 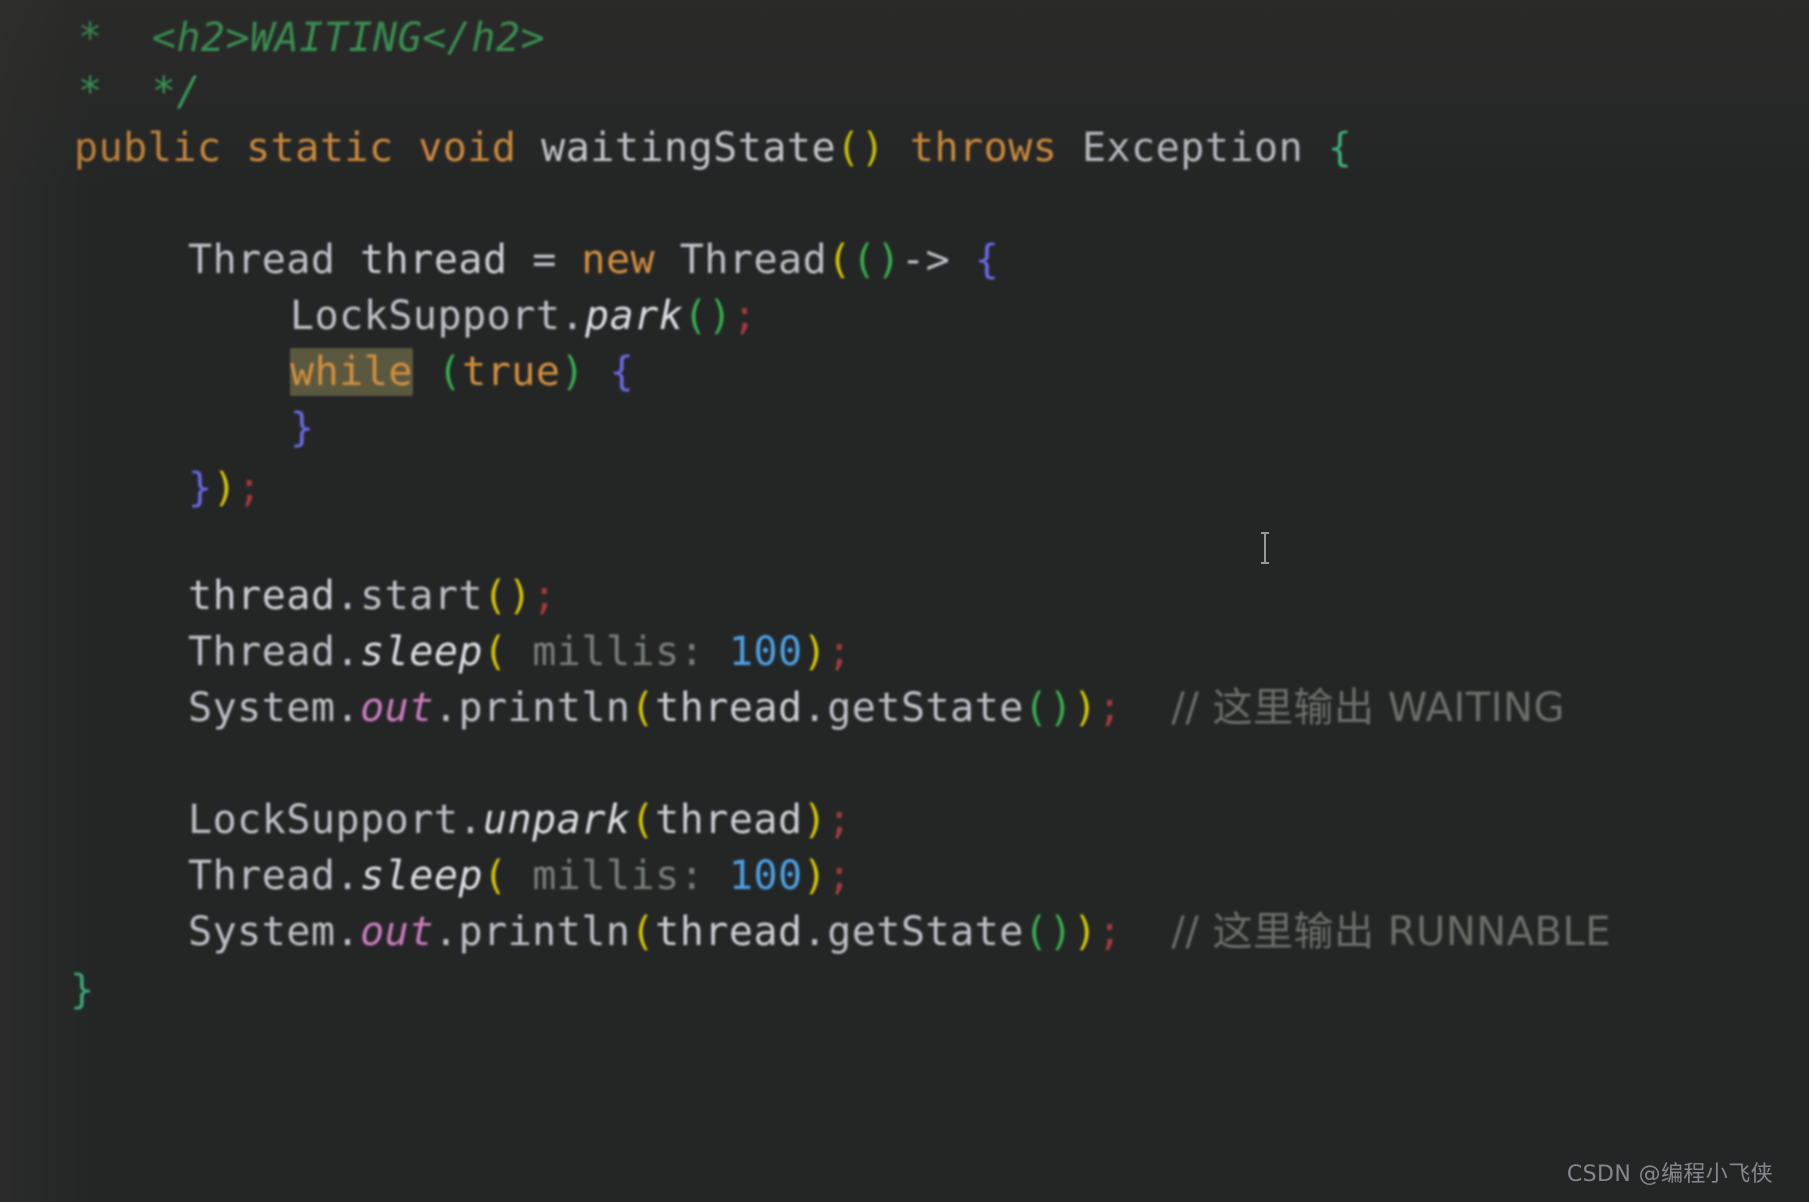 I want to click on comment-waiting: // 这里输出 WAITING, so click(x=1368, y=708).